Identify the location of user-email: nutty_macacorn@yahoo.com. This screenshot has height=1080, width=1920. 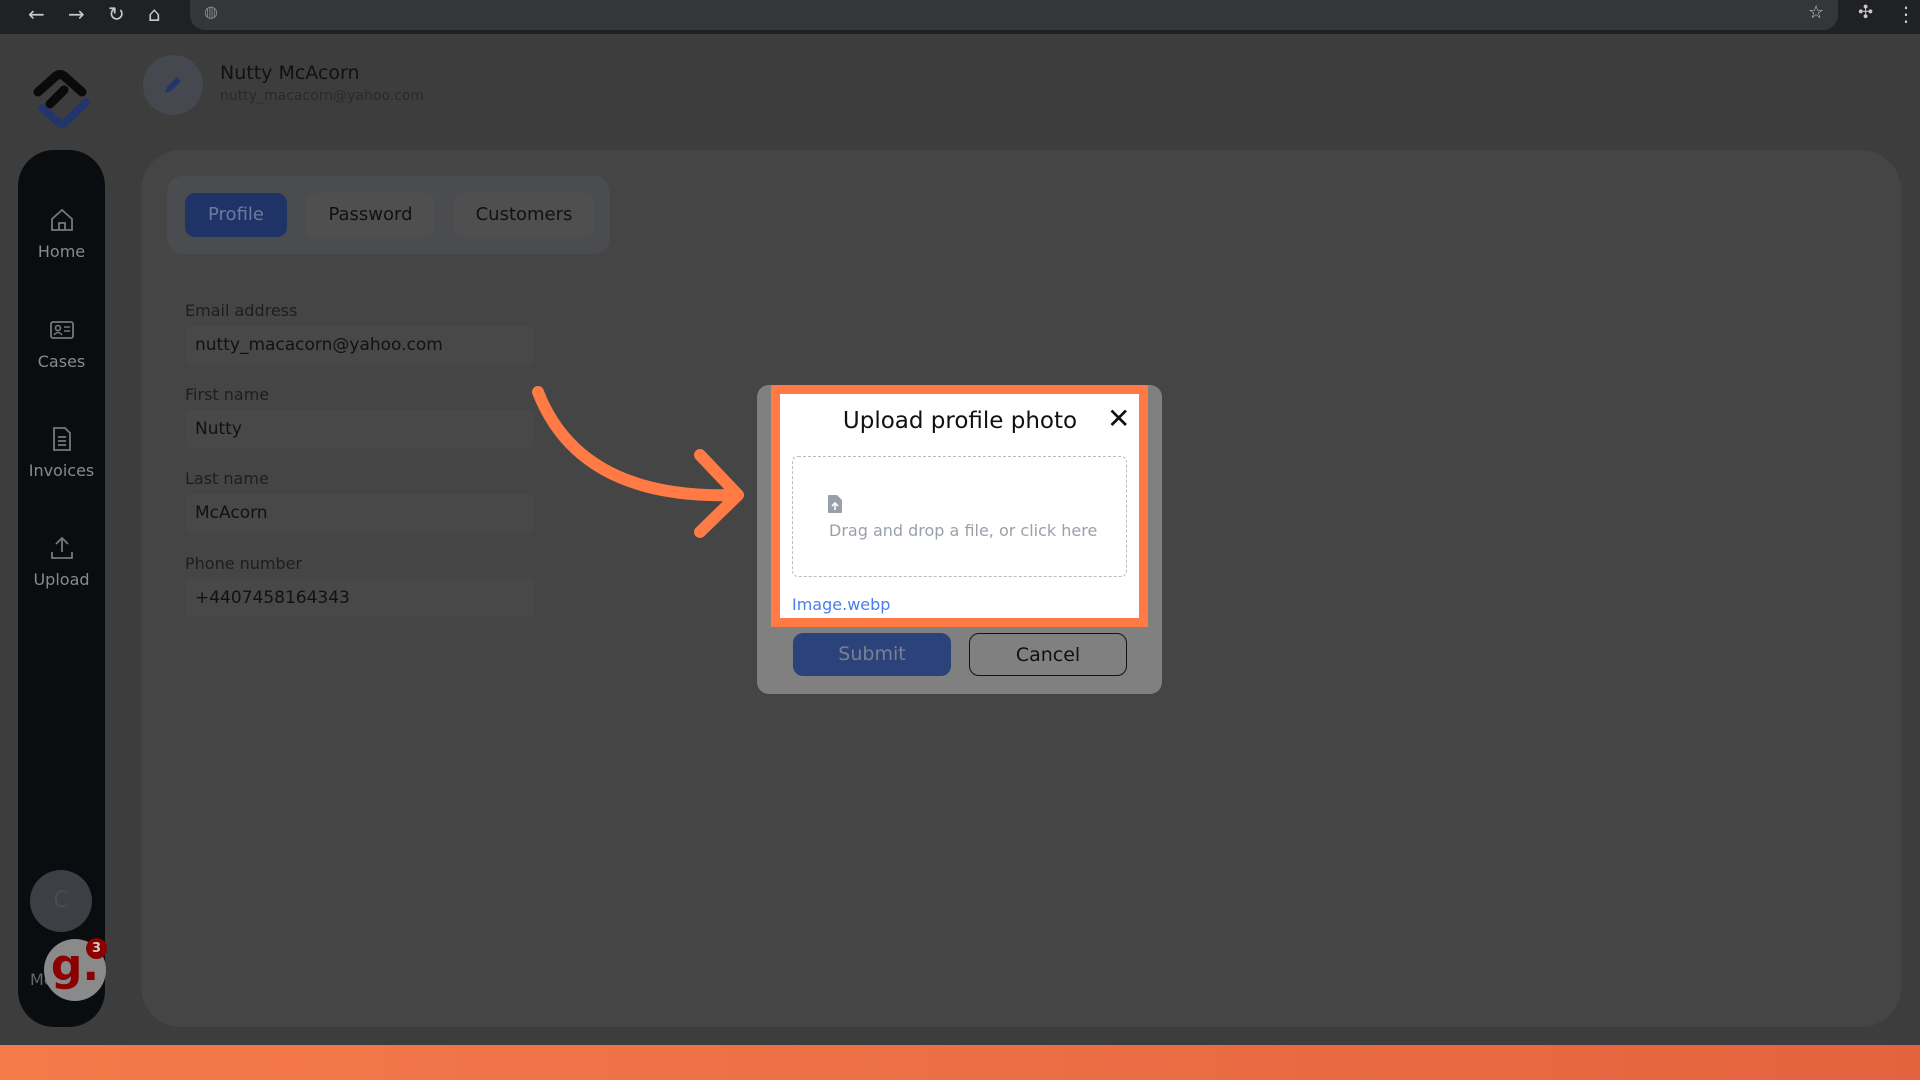
(322, 96).